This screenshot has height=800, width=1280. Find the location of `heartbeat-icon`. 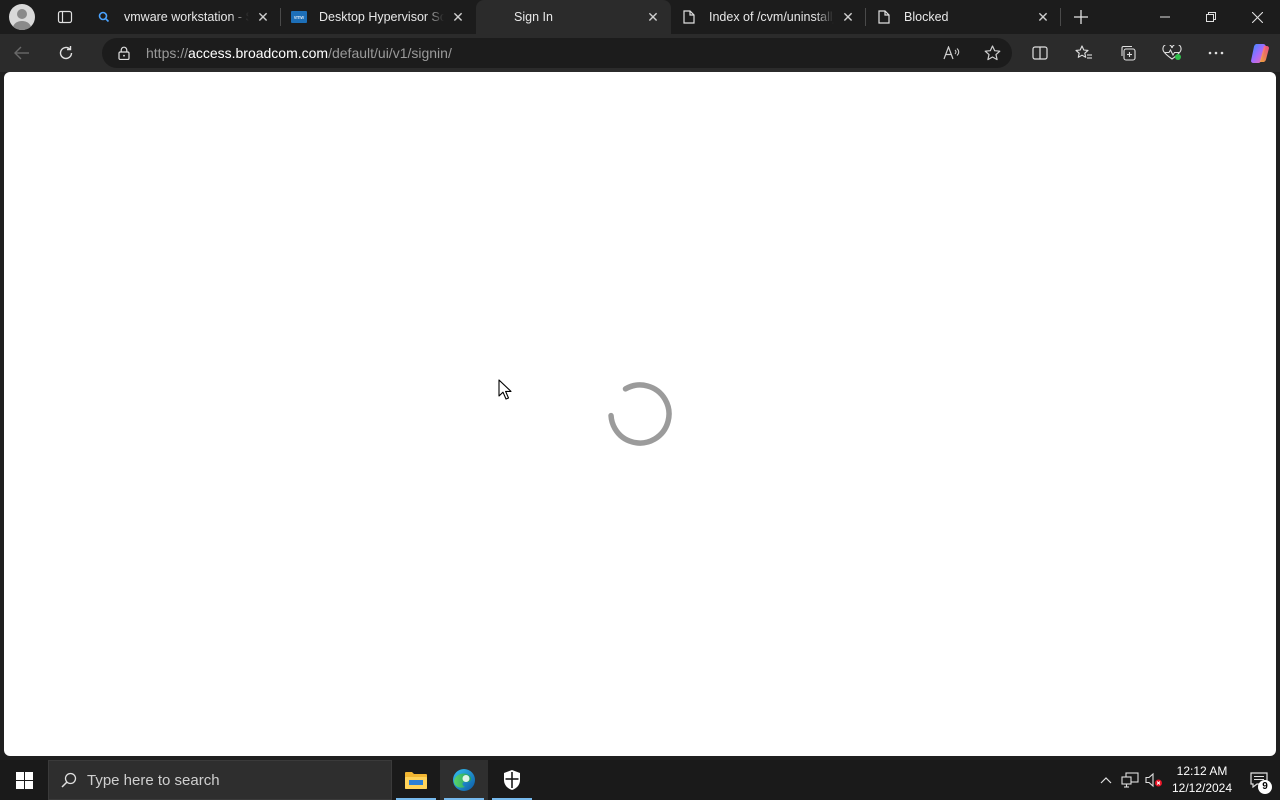

heartbeat-icon is located at coordinates (1172, 52).